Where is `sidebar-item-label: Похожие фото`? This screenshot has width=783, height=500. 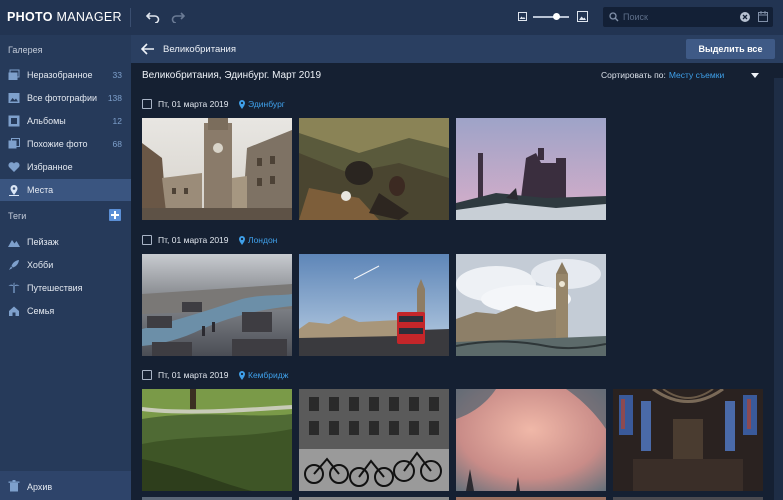 sidebar-item-label: Похожие фото is located at coordinates (57, 144).